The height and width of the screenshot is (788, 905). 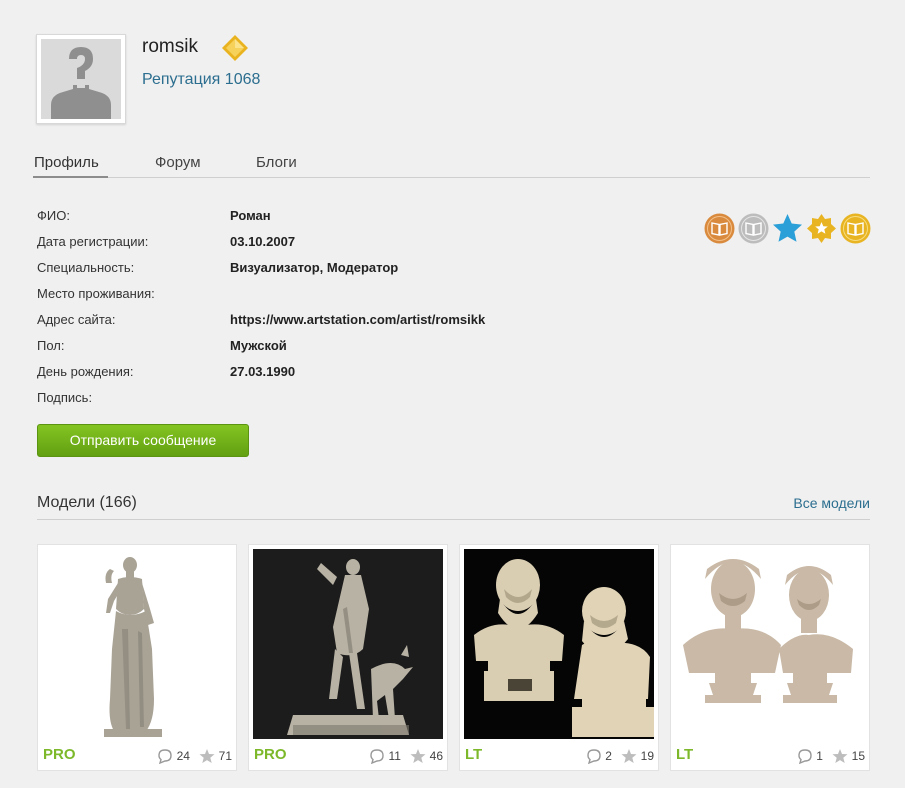 I want to click on model-card: PRO 11 46, so click(x=348, y=657).